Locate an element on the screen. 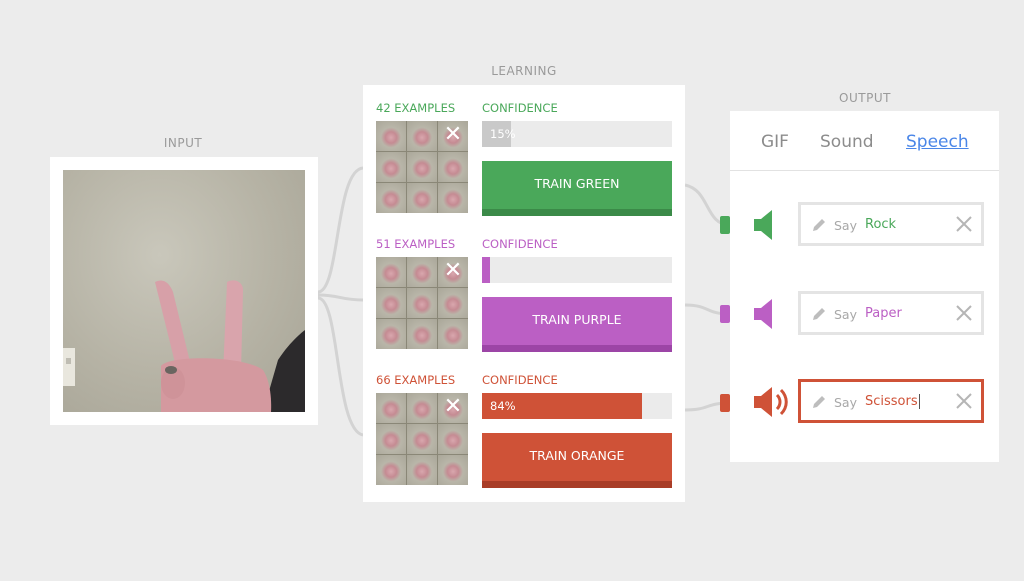 This screenshot has width=1024, height=581. say-input: Say Rock is located at coordinates (891, 224).